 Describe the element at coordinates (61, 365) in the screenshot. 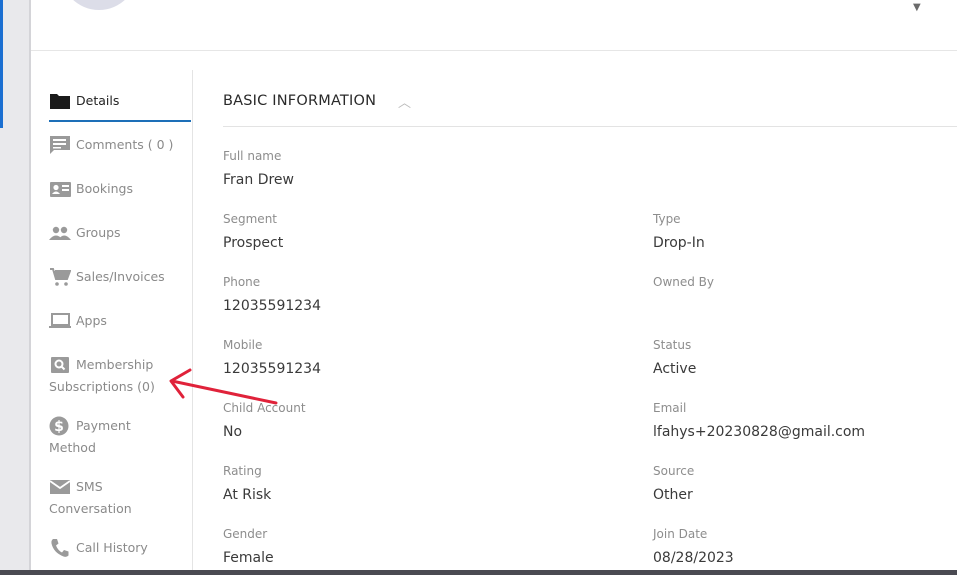

I see `search-box-icon` at that location.